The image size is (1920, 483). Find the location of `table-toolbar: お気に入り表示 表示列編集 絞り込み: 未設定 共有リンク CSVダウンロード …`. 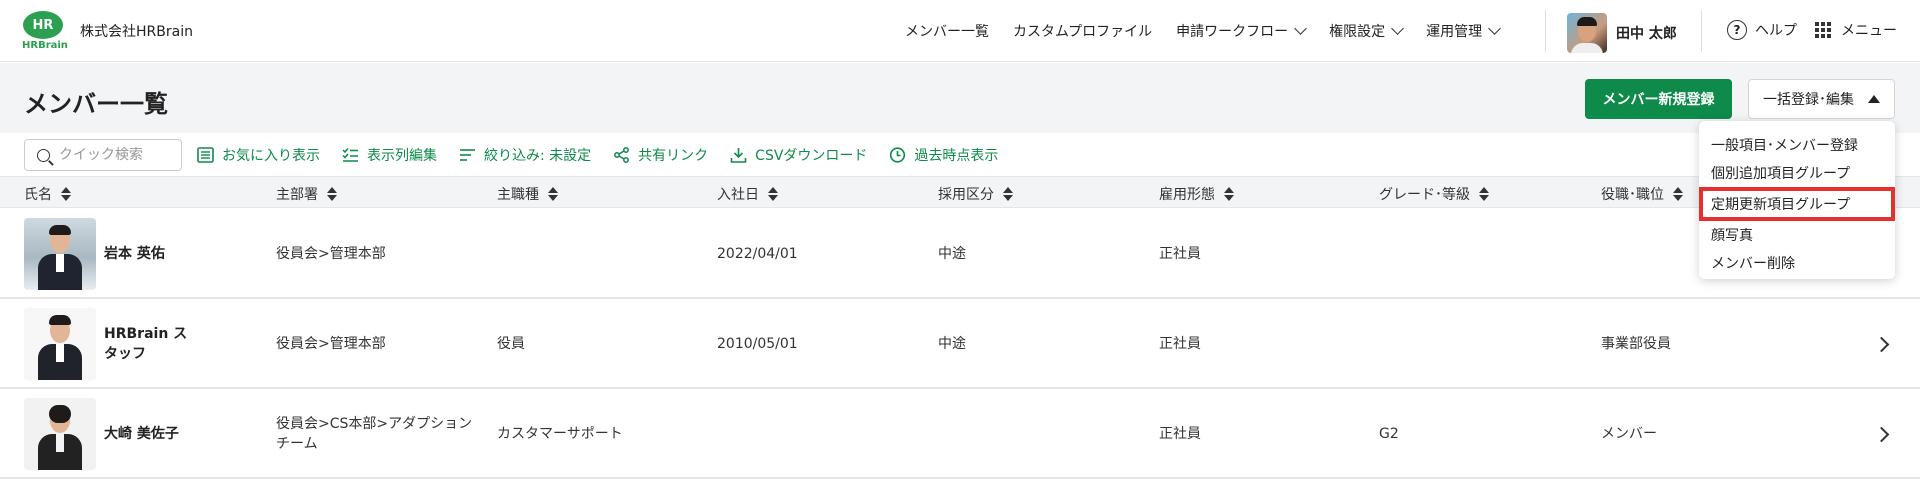

table-toolbar: お気に入り表示 表示列編集 絞り込み: 未設定 共有リンク CSVダウンロード … is located at coordinates (960, 155).